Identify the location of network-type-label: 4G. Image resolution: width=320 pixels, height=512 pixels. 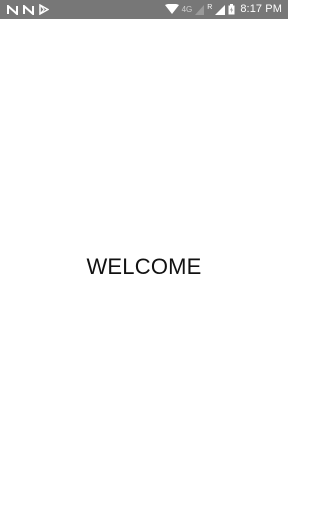
(187, 9).